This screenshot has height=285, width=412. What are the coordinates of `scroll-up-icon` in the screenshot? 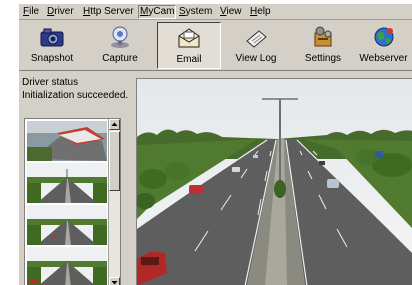 It's located at (114, 124).